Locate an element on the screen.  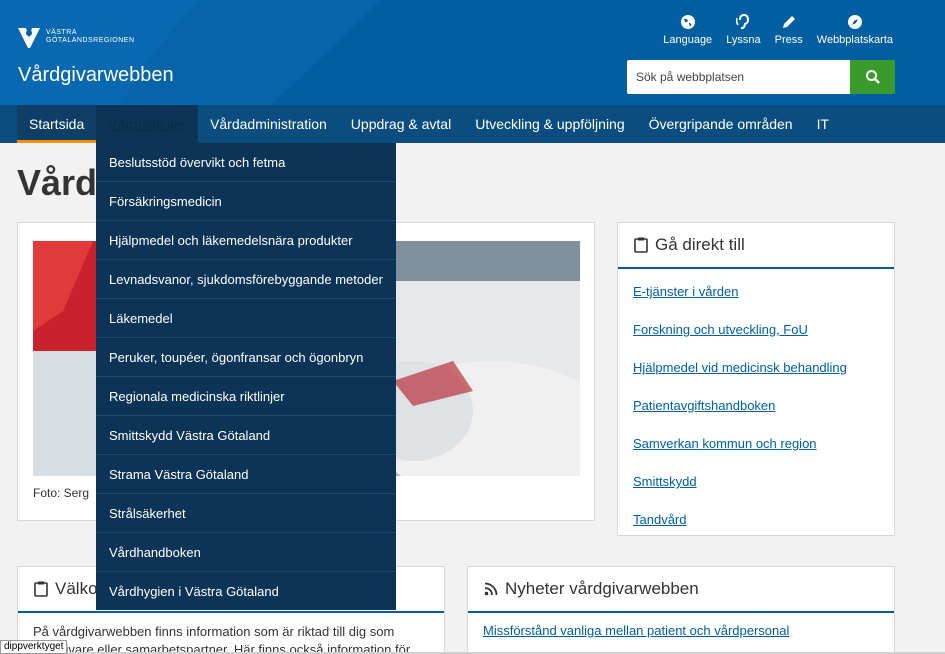
press-button: Press is located at coordinates (789, 30).